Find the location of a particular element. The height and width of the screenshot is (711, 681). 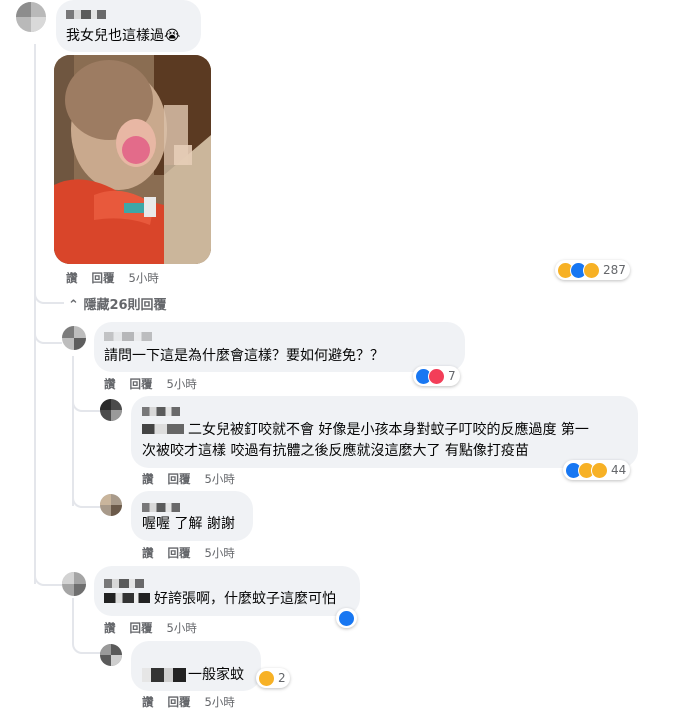

comment-text-line: 好誇張啊，什麼蚊子這麼可怕 is located at coordinates (220, 599).